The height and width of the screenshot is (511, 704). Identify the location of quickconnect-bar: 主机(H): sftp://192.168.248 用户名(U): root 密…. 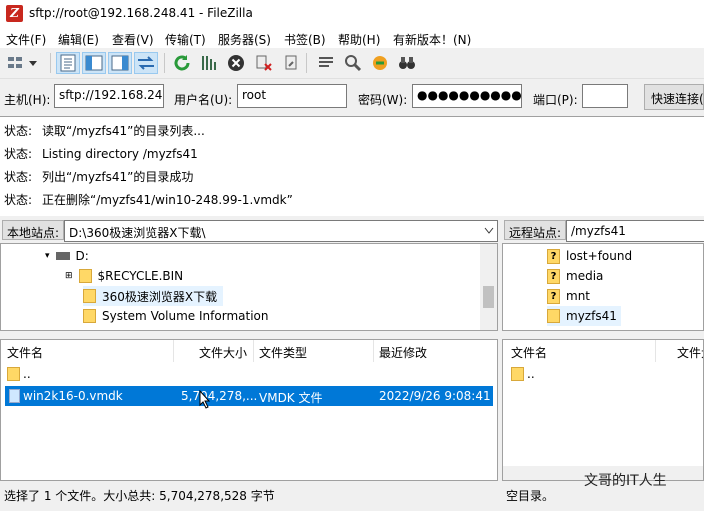
(352, 97).